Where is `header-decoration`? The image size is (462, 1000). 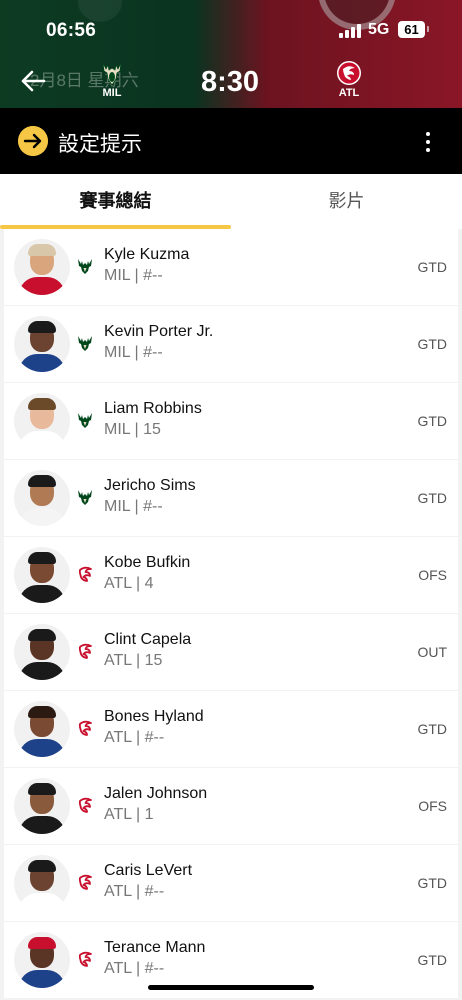
header-decoration is located at coordinates (100, 11).